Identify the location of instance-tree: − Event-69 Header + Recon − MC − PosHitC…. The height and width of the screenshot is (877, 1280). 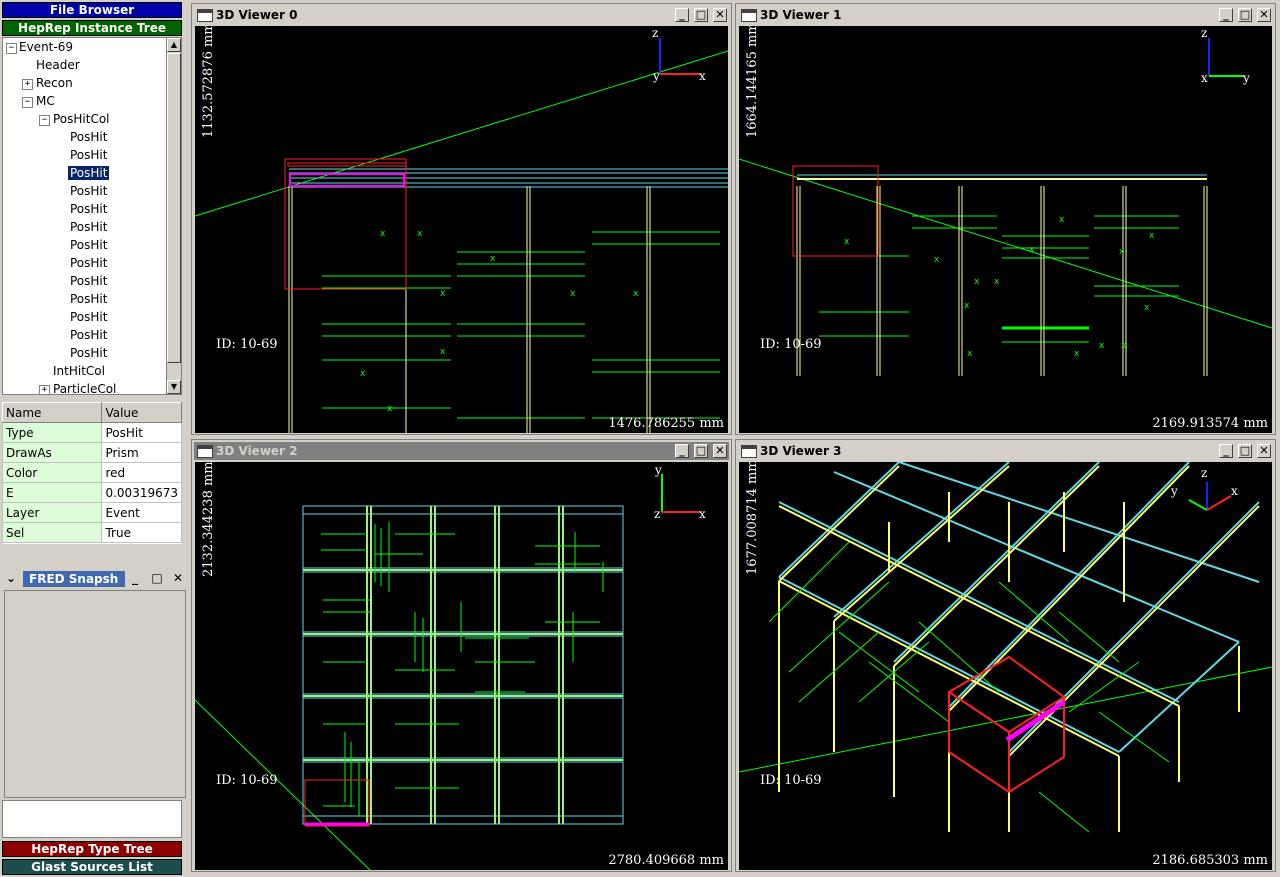
(92, 216).